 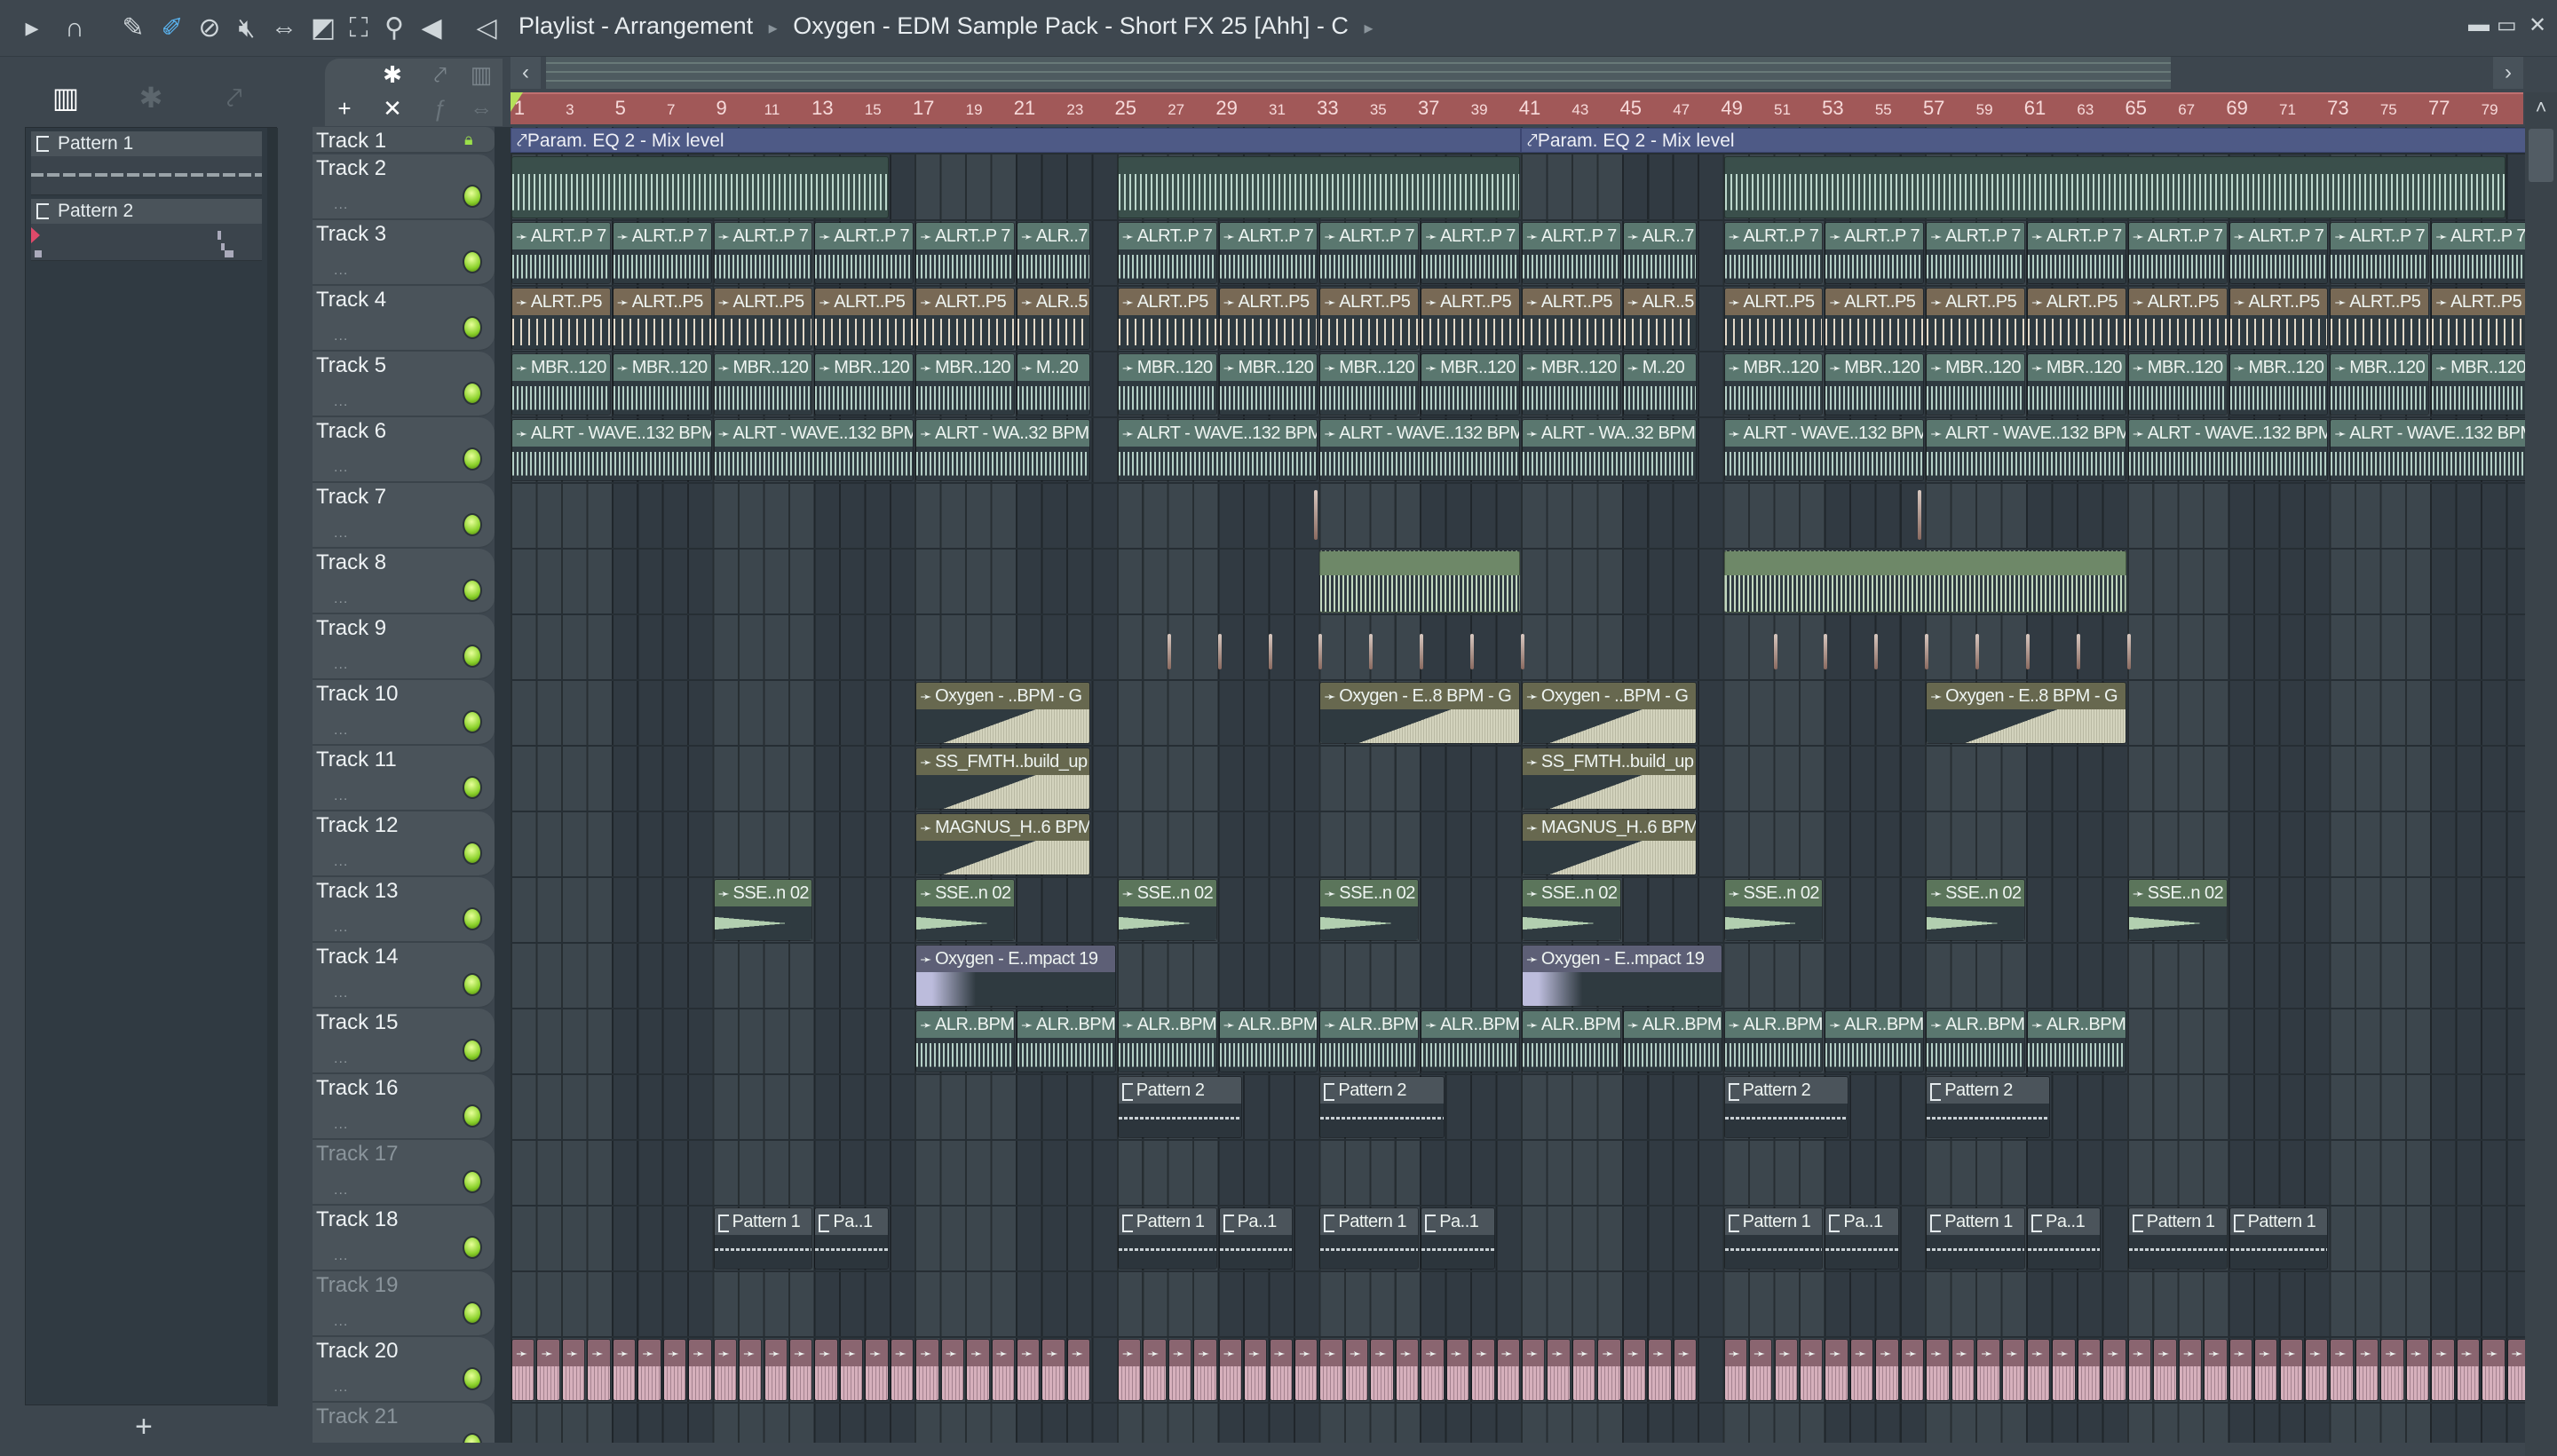 I want to click on audio-clip: ➛ MAGNUS_H..6 BPM), so click(x=1610, y=844).